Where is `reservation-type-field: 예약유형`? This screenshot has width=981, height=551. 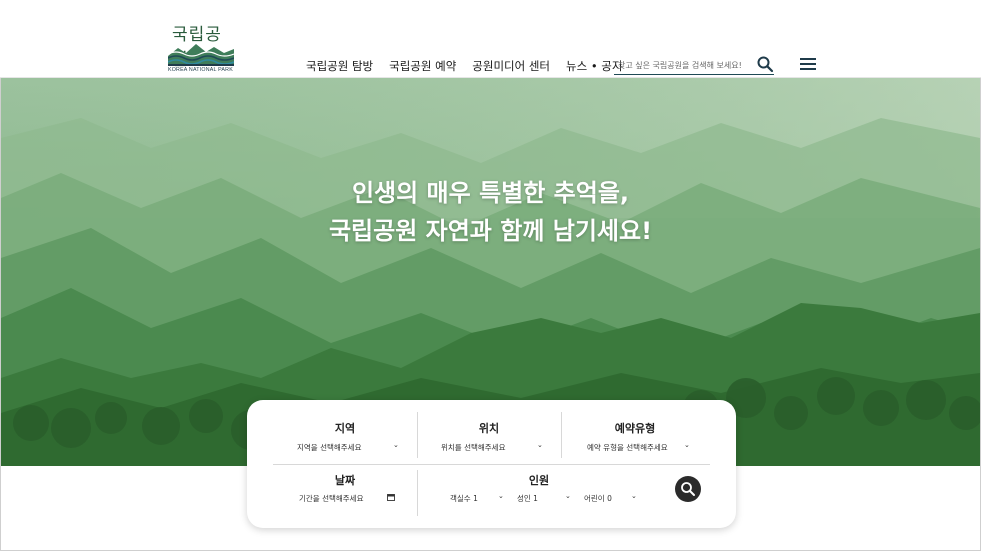 reservation-type-field: 예약유형 is located at coordinates (635, 428).